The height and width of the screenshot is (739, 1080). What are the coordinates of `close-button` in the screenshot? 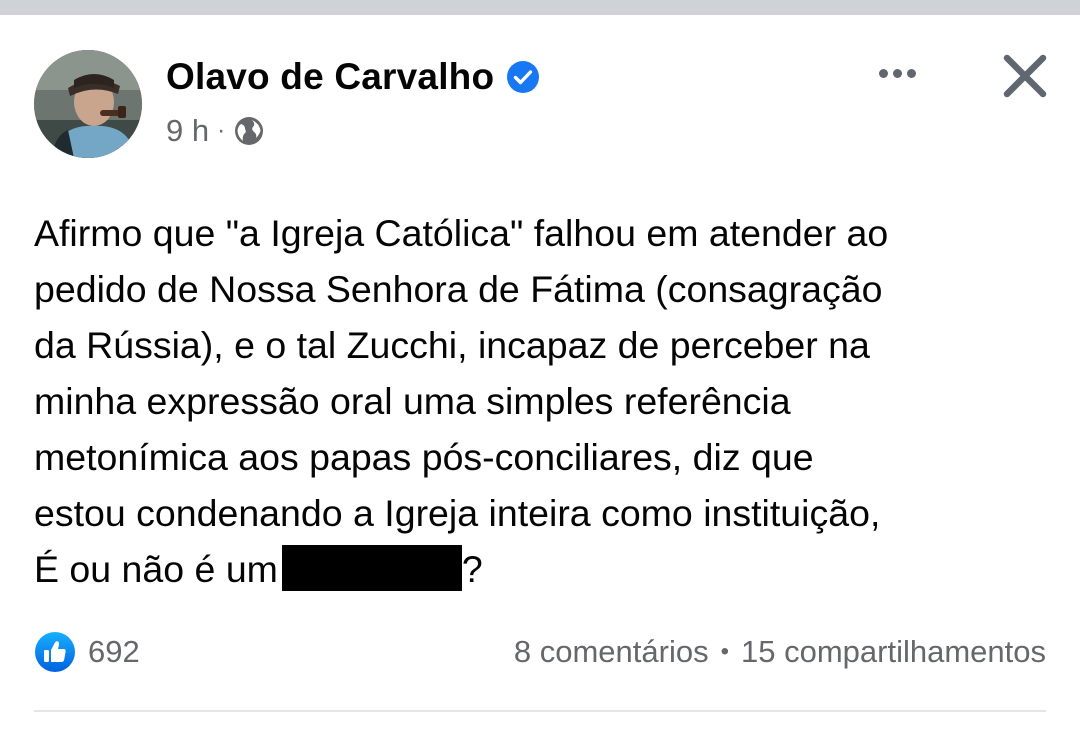 It's located at (1025, 76).